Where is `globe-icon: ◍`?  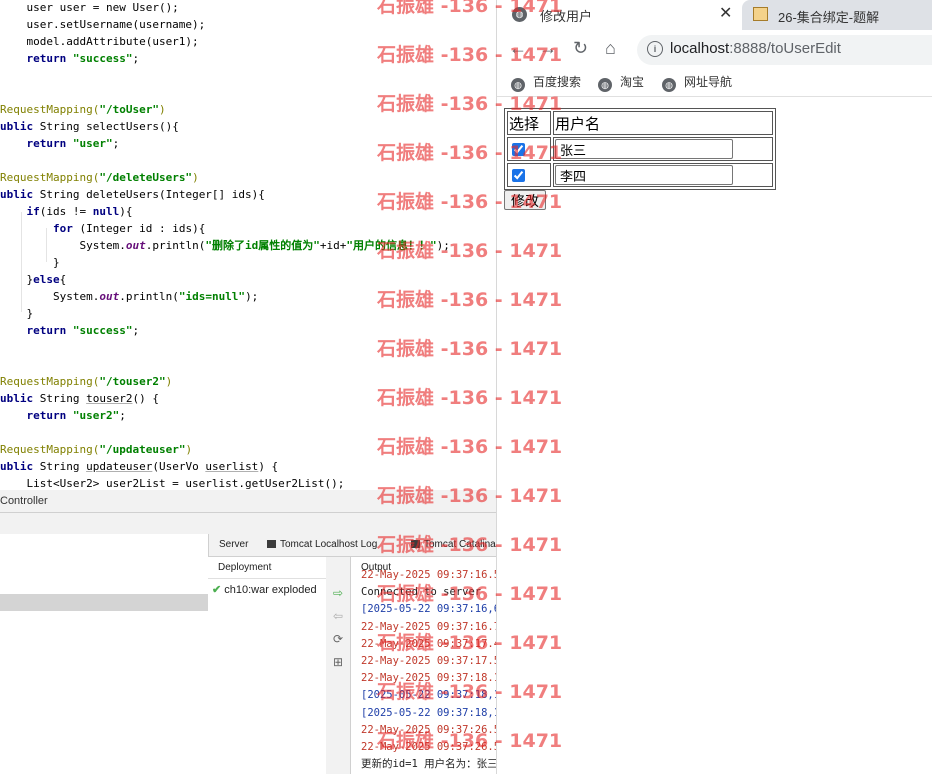
globe-icon: ◍ is located at coordinates (518, 85).